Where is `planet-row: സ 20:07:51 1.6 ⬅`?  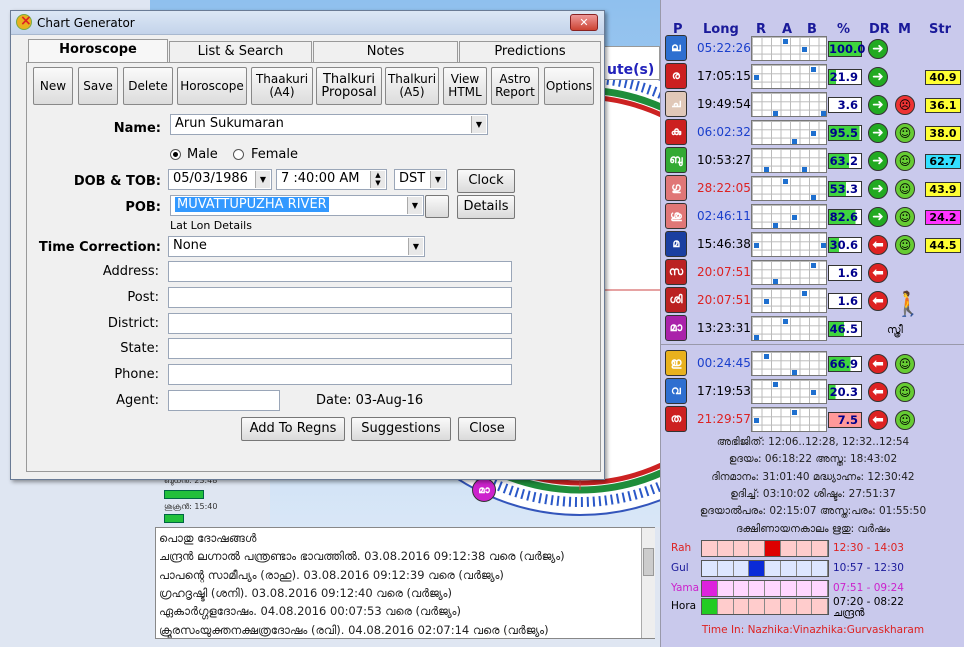
planet-row: സ 20:07:51 1.6 ⬅ is located at coordinates (812, 273).